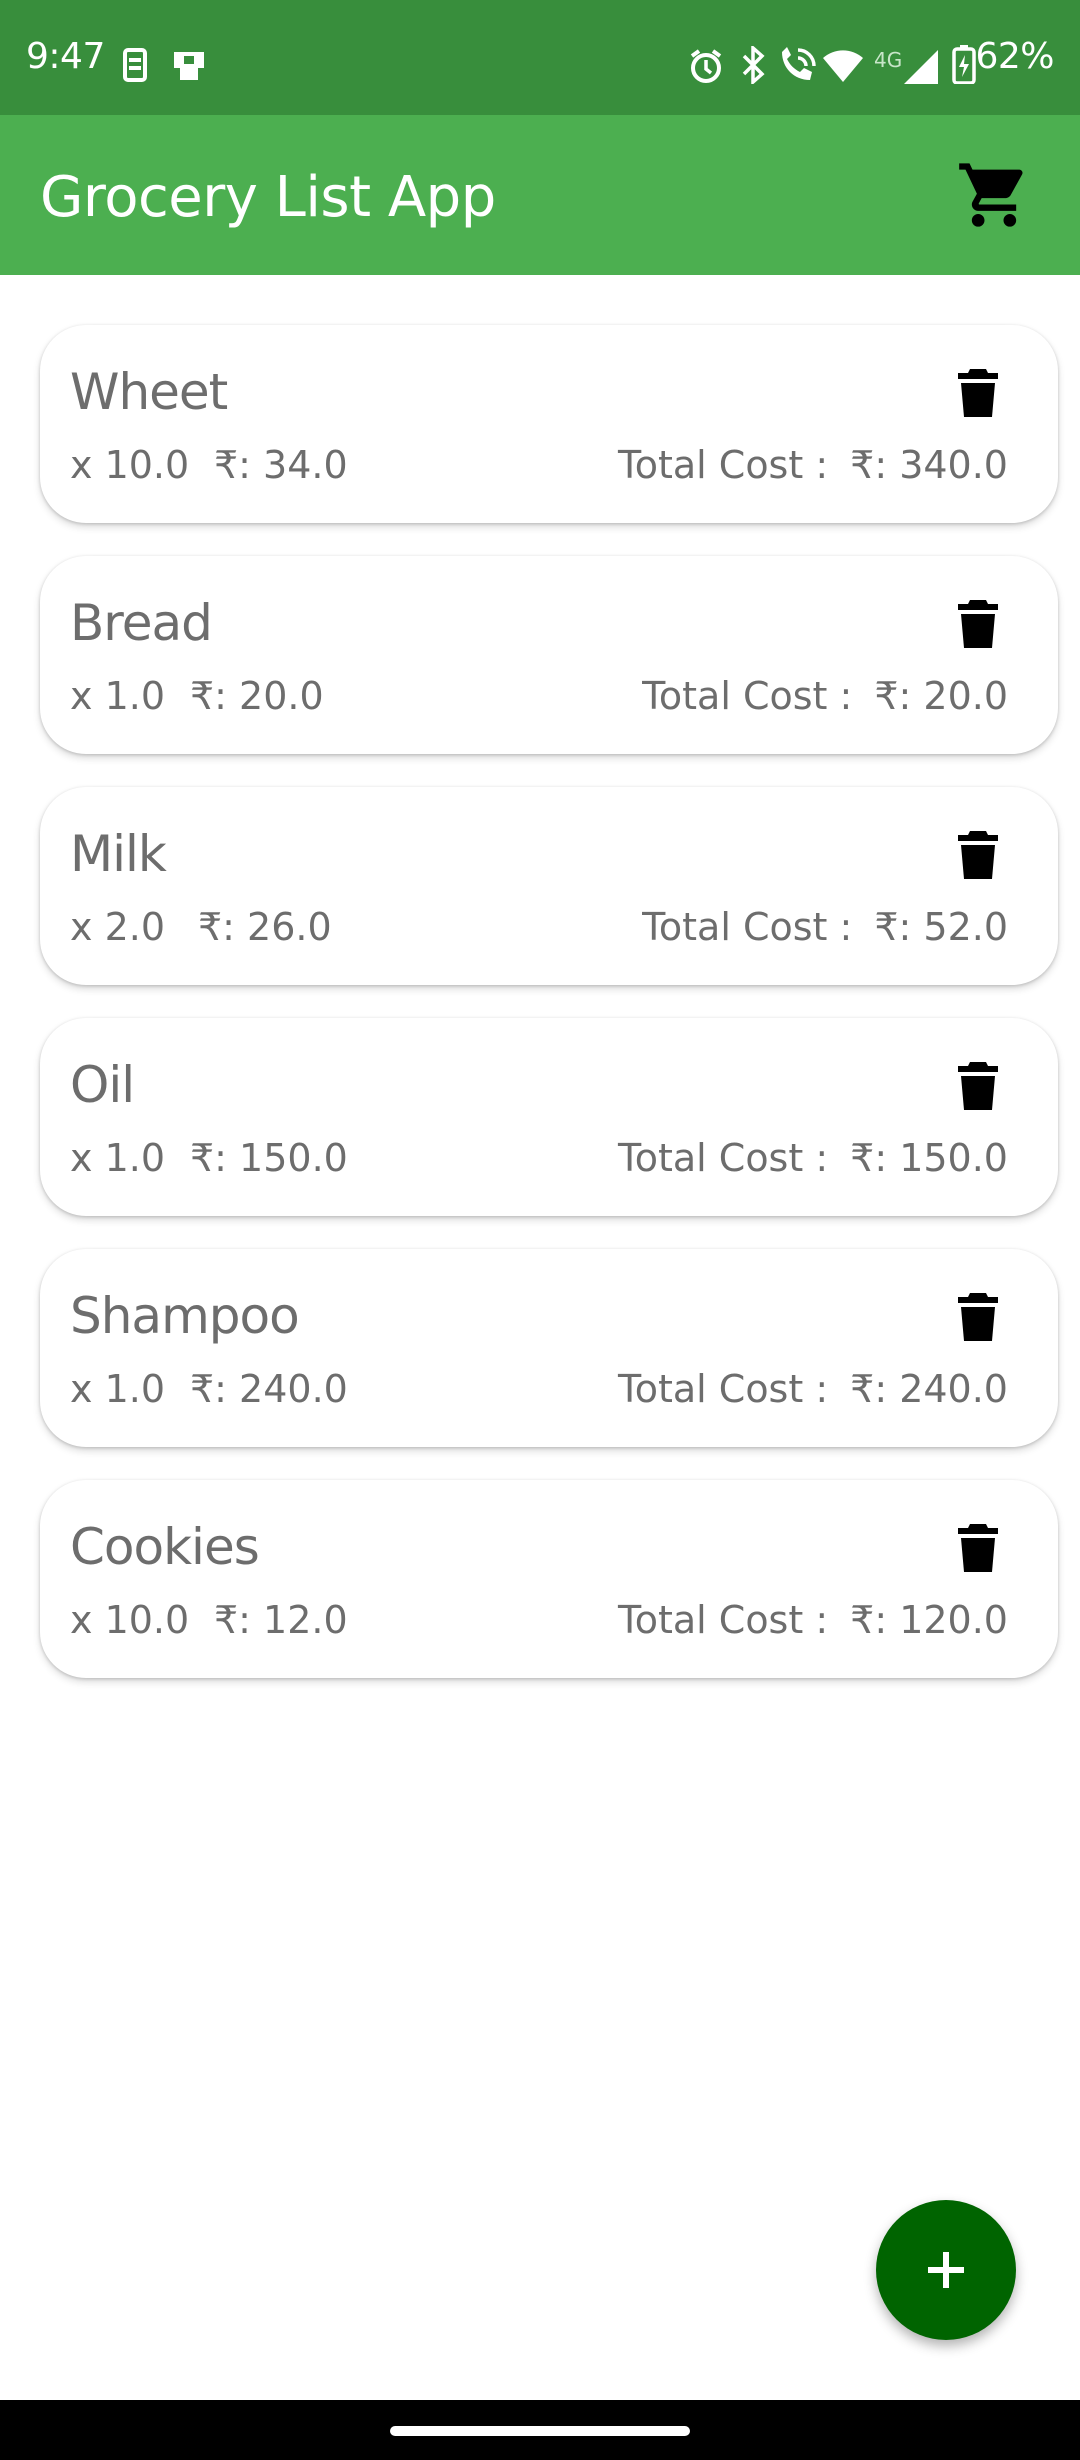  Describe the element at coordinates (149, 392) in the screenshot. I see `item-name: Wheet` at that location.